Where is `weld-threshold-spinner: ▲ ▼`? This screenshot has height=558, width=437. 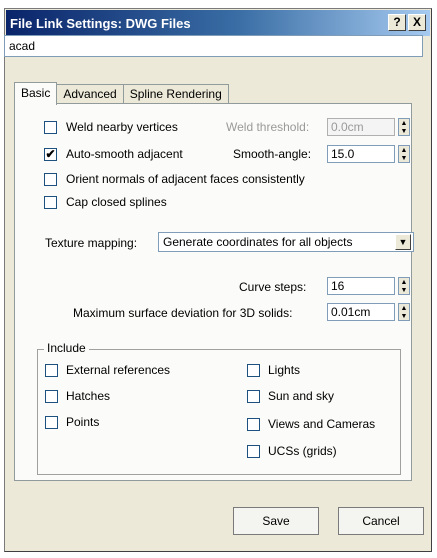 weld-threshold-spinner: ▲ ▼ is located at coordinates (404, 127).